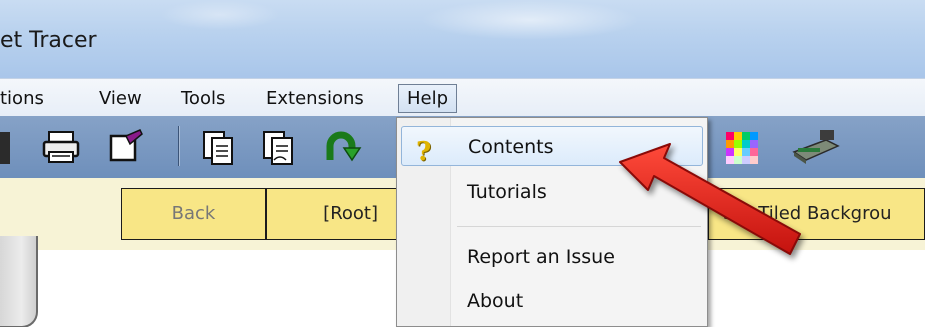 The image size is (925, 327). What do you see at coordinates (203, 98) in the screenshot?
I see `menu-tools: Tools` at bounding box center [203, 98].